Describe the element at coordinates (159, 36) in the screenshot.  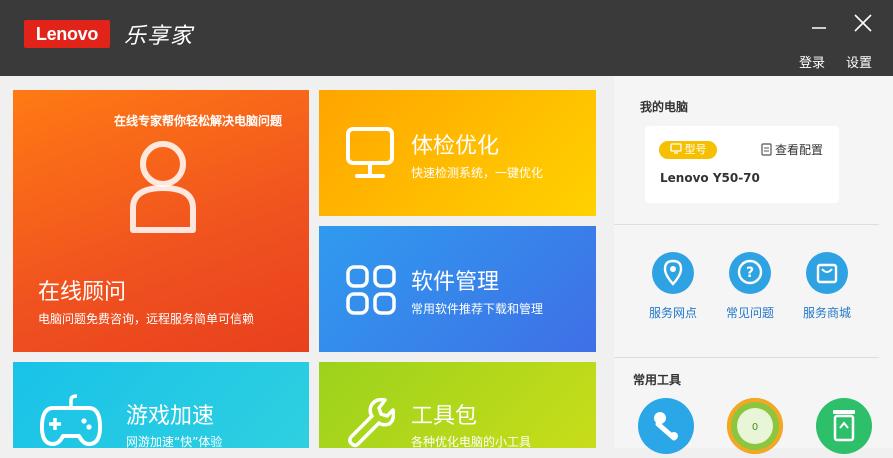
I see `product-logo: 乐享家` at that location.